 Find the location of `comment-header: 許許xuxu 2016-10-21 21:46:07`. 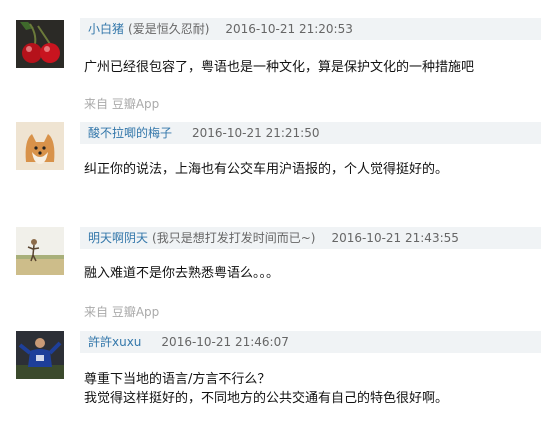

comment-header: 許許xuxu 2016-10-21 21:46:07 is located at coordinates (310, 342).